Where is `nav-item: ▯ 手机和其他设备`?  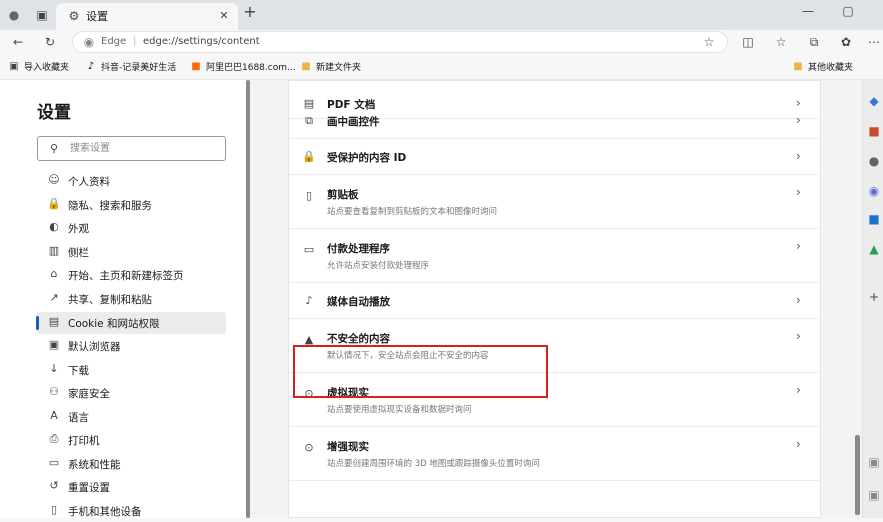 nav-item: ▯ 手机和其他设备 is located at coordinates (131, 511).